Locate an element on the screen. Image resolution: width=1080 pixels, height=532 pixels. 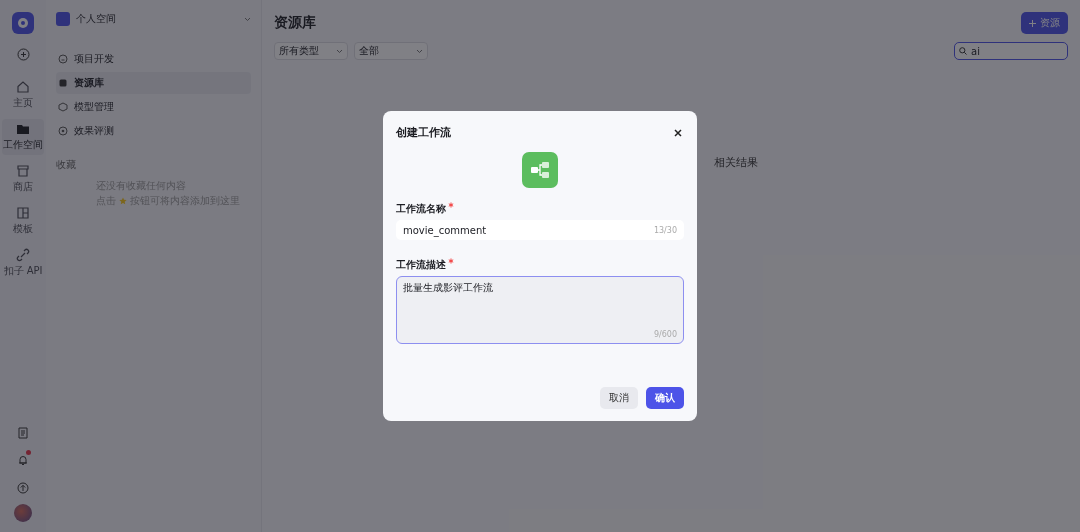
upload-icon is located at coordinates (23, 488).